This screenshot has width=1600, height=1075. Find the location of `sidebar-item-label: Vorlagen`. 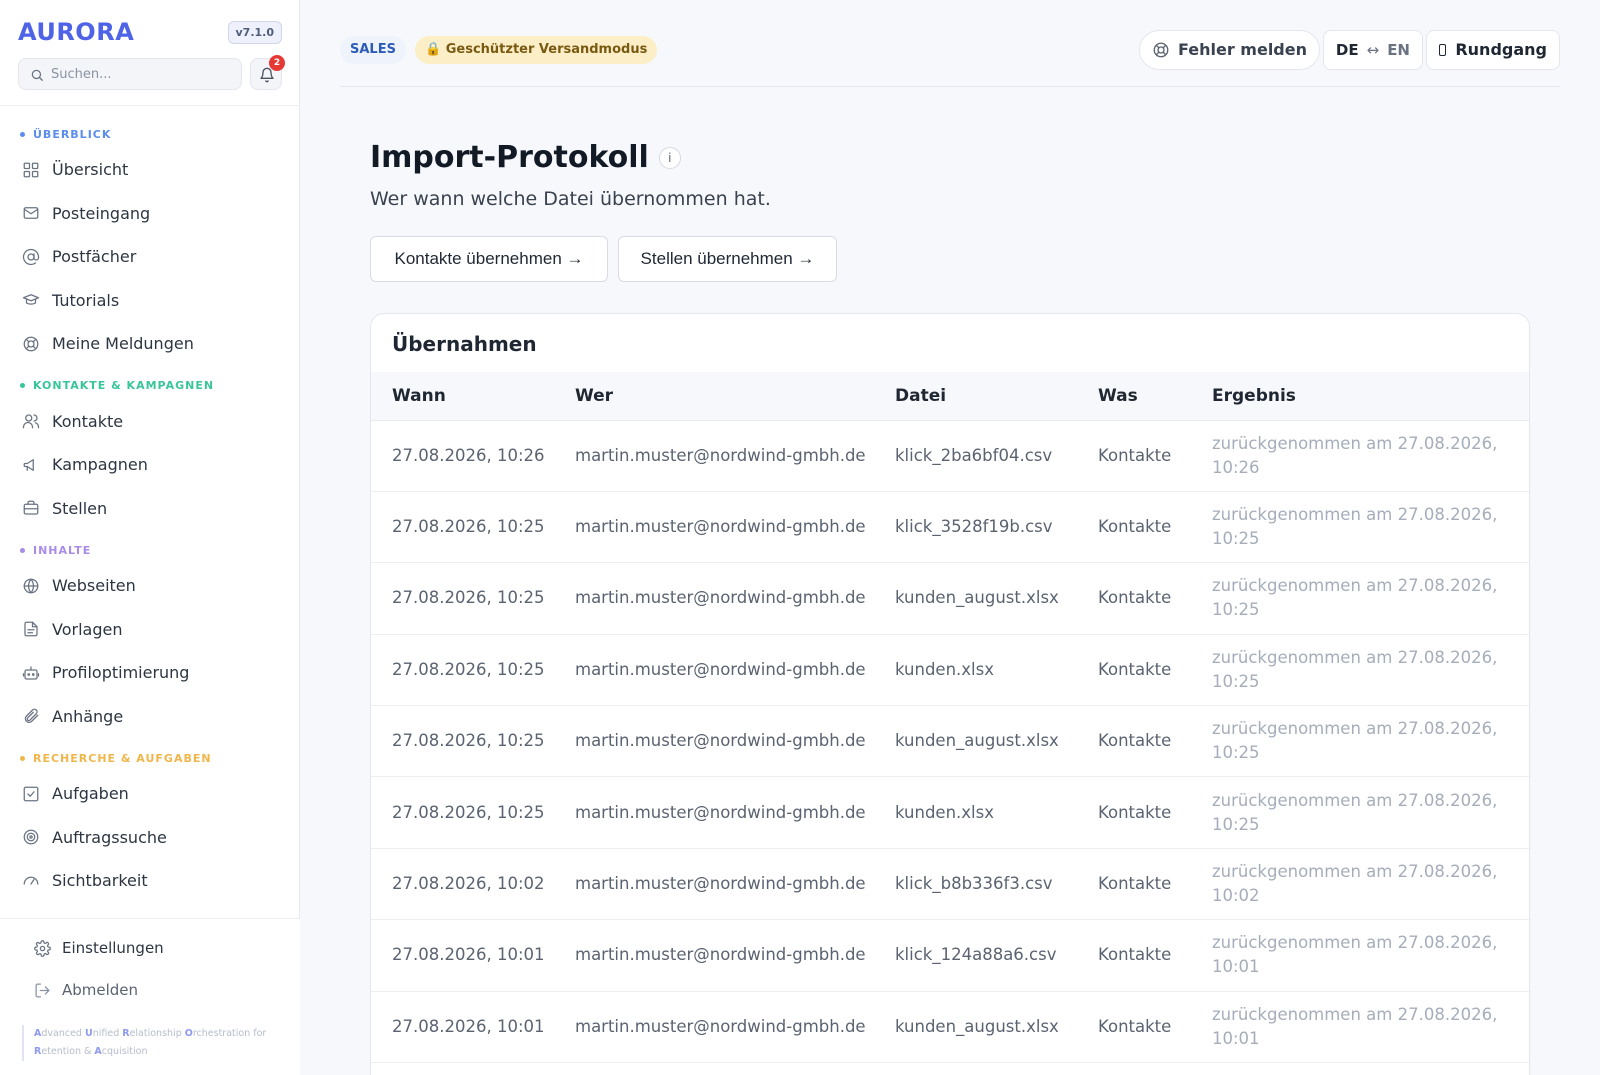

sidebar-item-label: Vorlagen is located at coordinates (87, 629).